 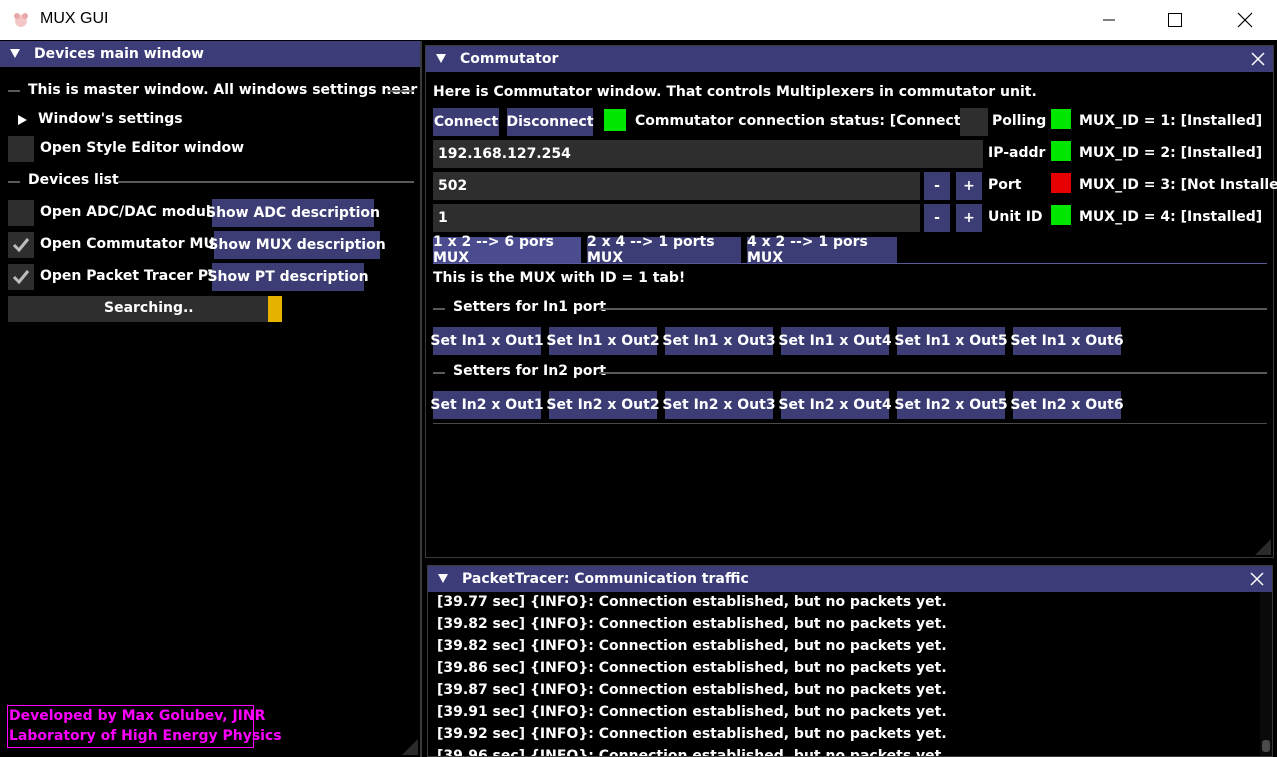 I want to click on mux-status-text: MUX_ID = 1: [Installed], so click(x=1171, y=121).